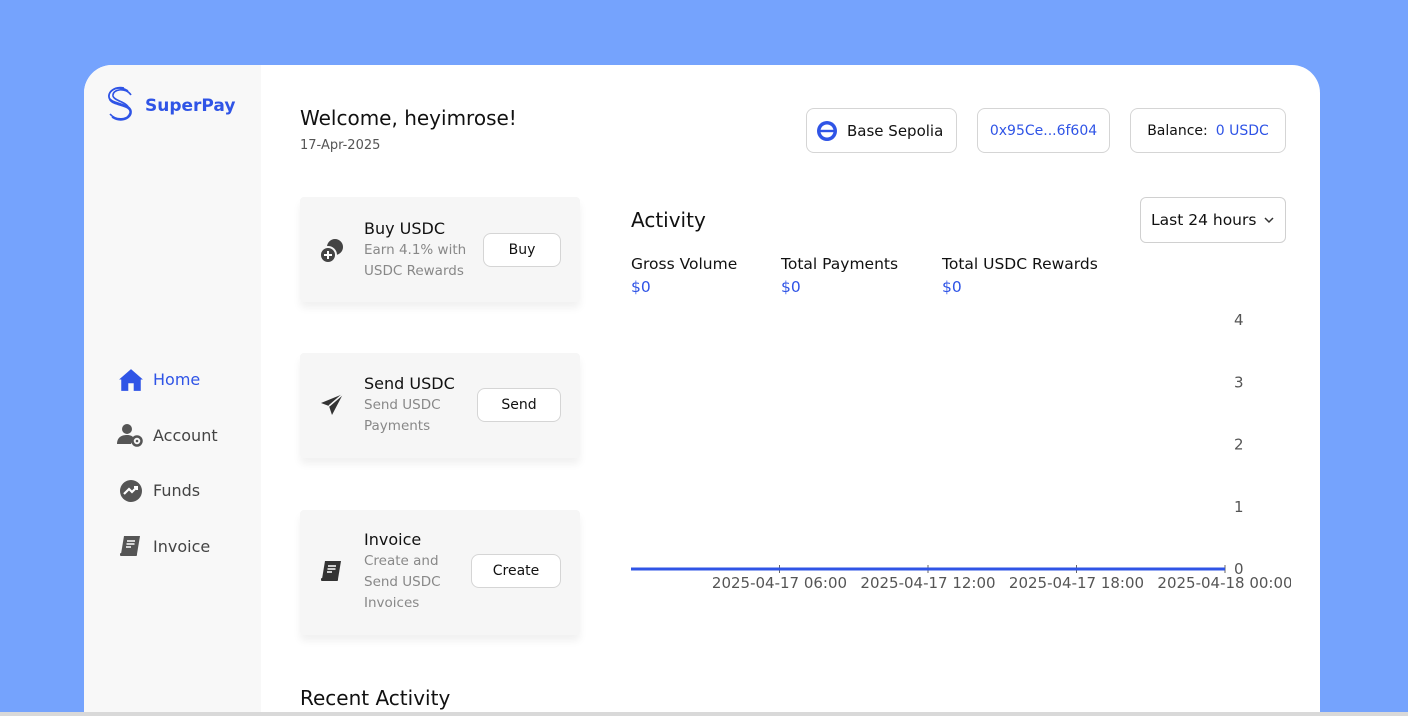 The height and width of the screenshot is (716, 1408). What do you see at coordinates (131, 380) in the screenshot?
I see `home-icon` at bounding box center [131, 380].